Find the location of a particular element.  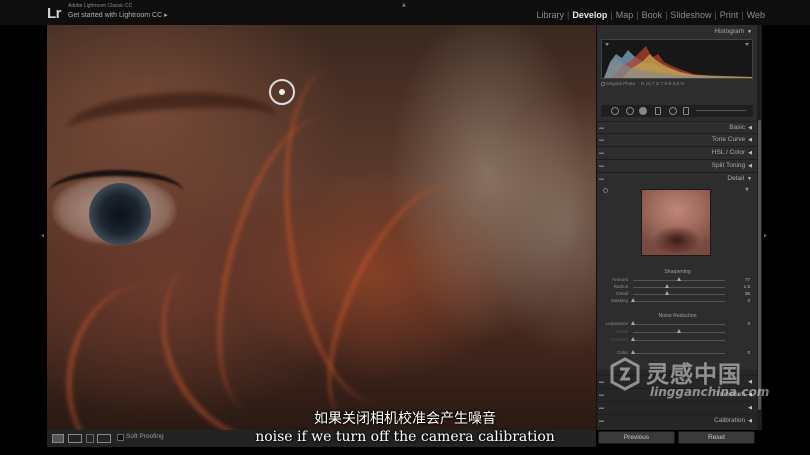

histogram is located at coordinates (677, 59).